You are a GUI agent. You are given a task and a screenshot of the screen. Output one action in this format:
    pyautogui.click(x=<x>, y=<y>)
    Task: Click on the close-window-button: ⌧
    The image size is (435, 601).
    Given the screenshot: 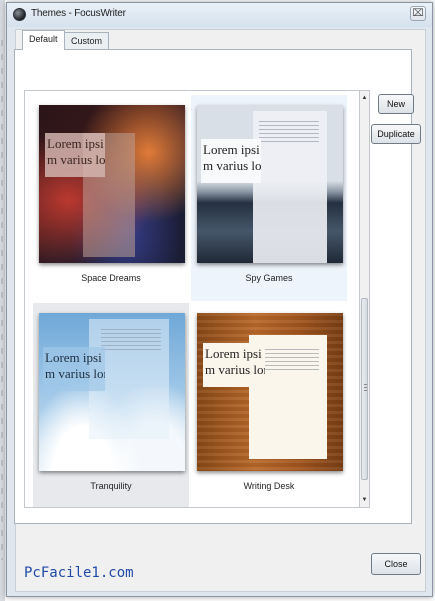 What is the action you would take?
    pyautogui.click(x=418, y=13)
    